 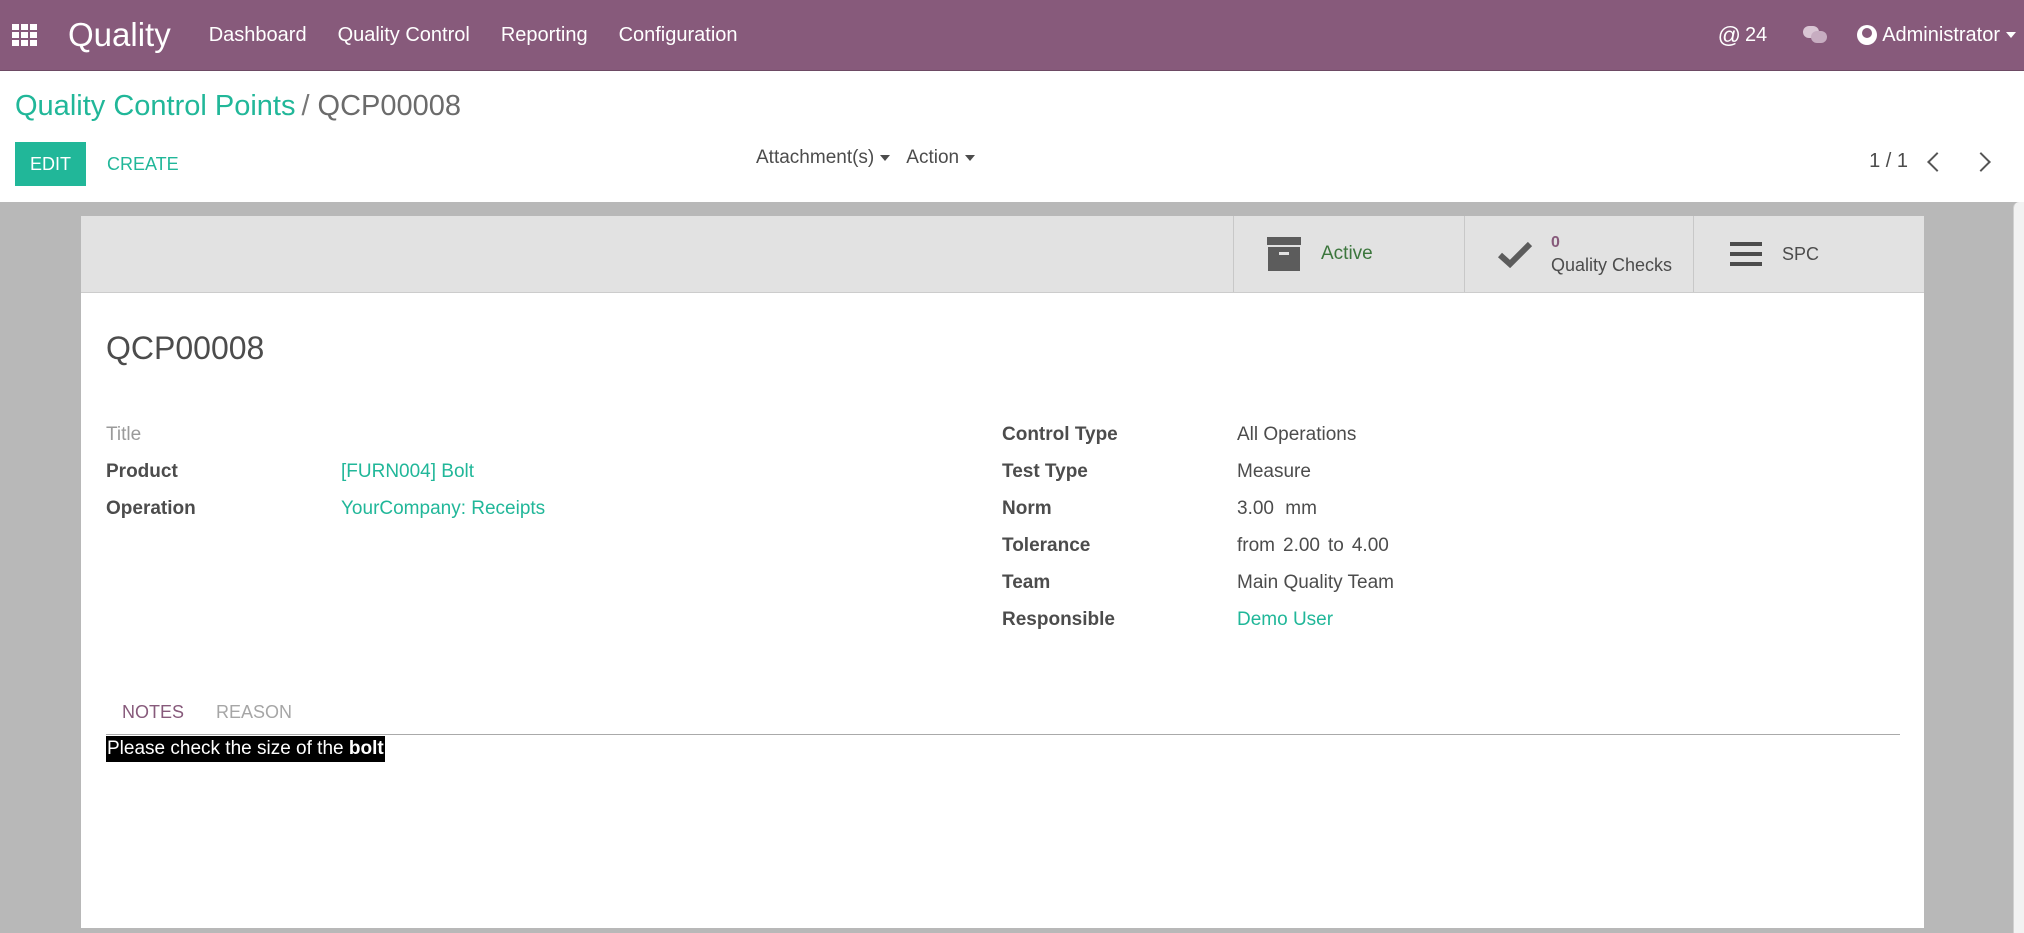 What do you see at coordinates (2018, 567) in the screenshot?
I see `scrollbar` at bounding box center [2018, 567].